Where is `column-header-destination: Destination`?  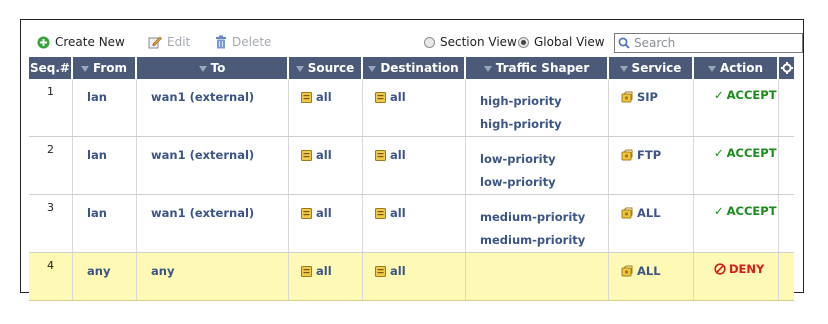
column-header-destination: Destination is located at coordinates (414, 68).